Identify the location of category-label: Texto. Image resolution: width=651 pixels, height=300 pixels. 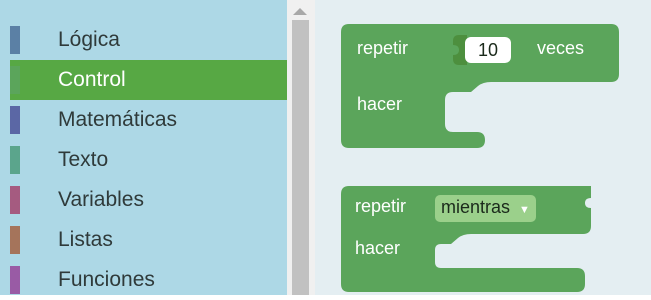
(83, 159).